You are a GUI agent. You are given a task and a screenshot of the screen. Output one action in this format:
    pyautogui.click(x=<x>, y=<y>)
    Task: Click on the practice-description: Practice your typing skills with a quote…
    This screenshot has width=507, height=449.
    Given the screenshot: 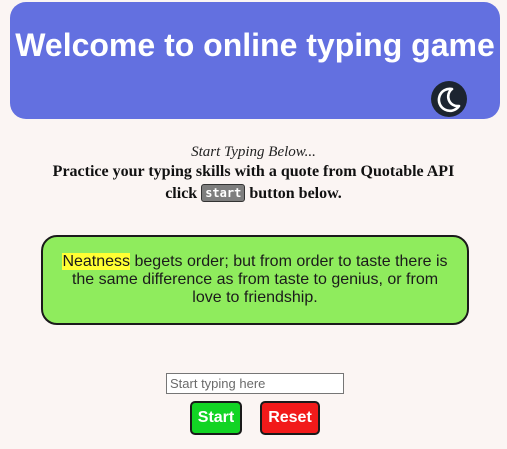 What is the action you would take?
    pyautogui.click(x=253, y=171)
    